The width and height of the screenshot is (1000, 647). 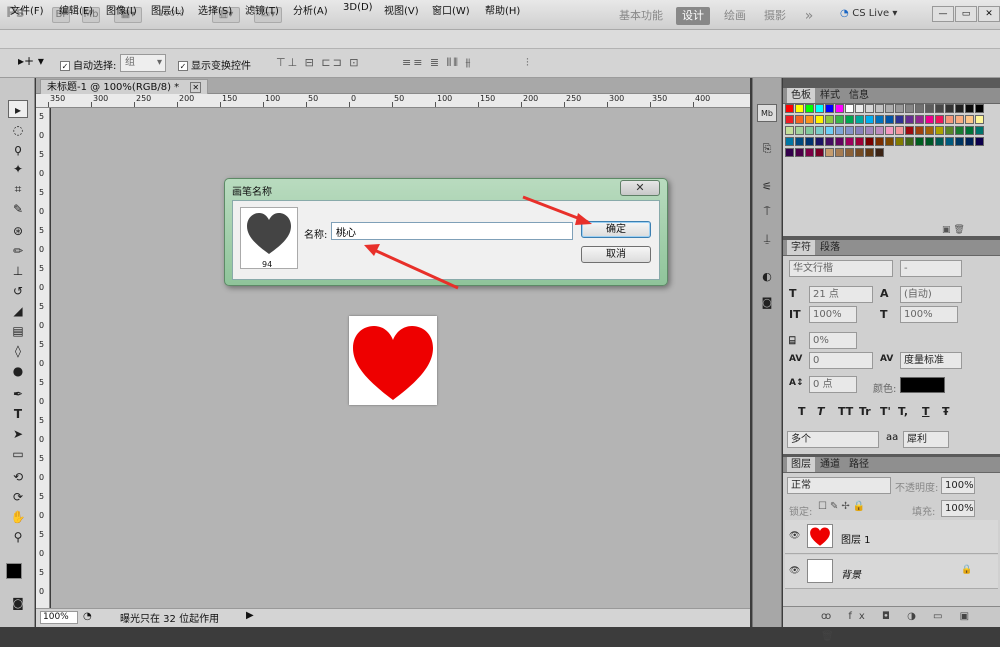 What do you see at coordinates (845, 411) in the screenshot?
I see `all-caps-button: TT` at bounding box center [845, 411].